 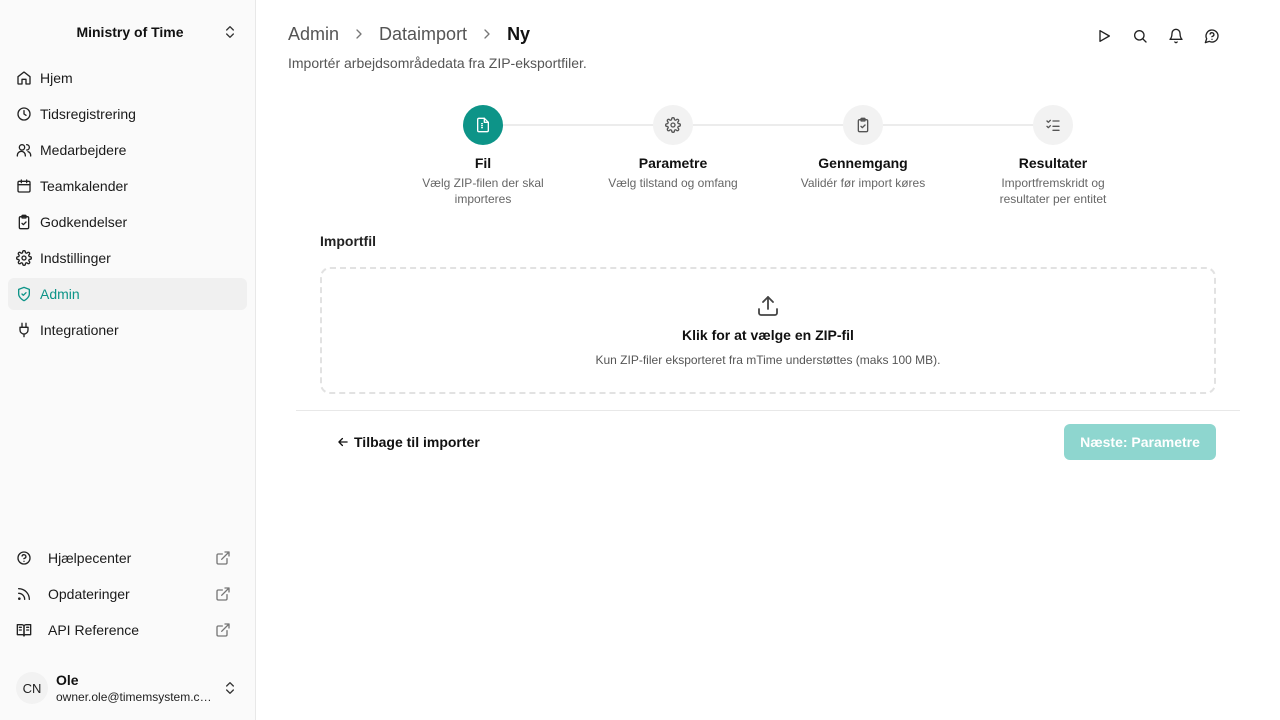 I want to click on next-parameters-button: Næste: Parametre, so click(x=1140, y=442).